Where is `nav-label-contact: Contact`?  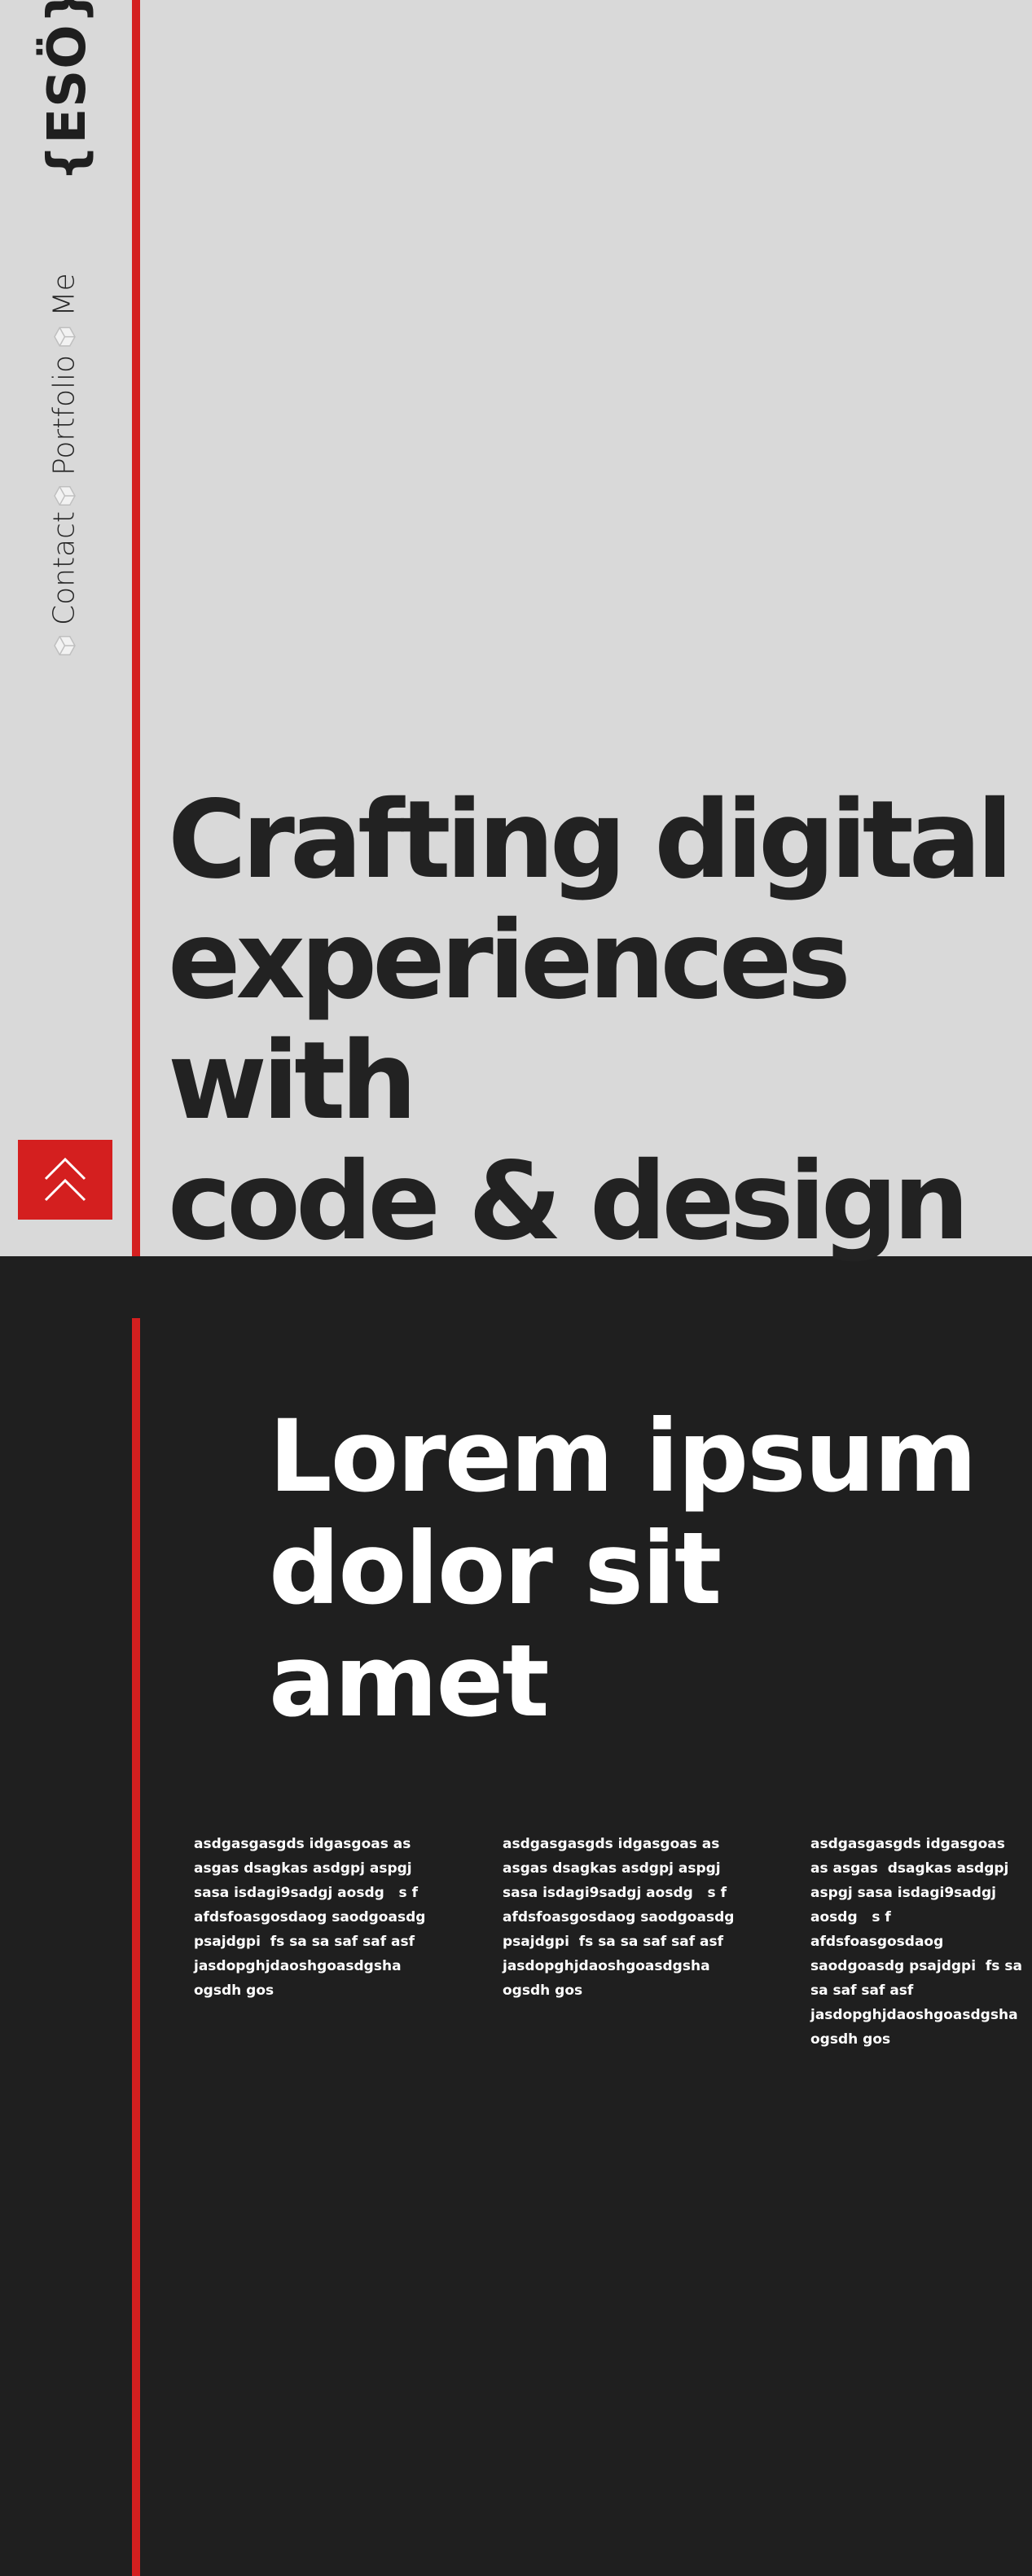 nav-label-contact: Contact is located at coordinates (64, 568).